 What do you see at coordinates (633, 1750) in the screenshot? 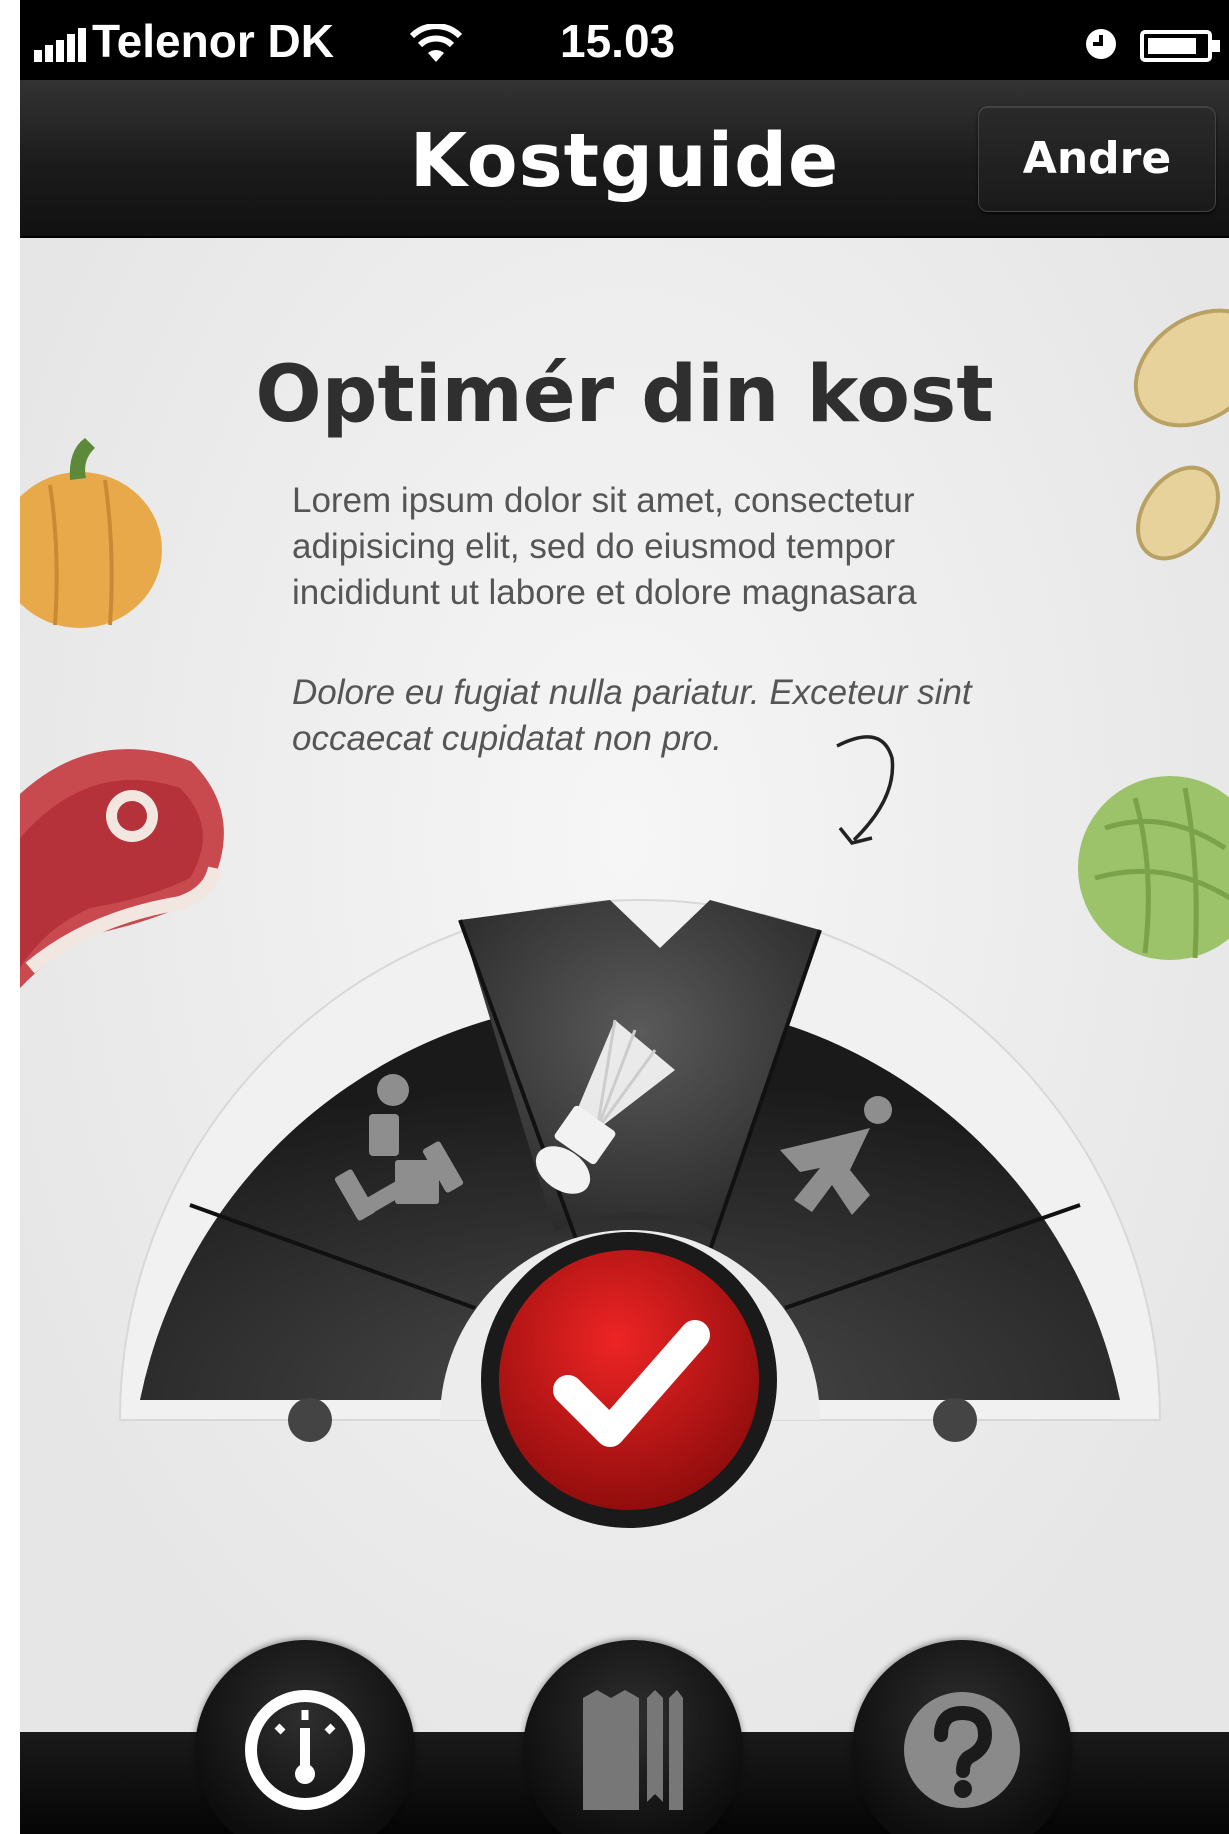
I see `receipt-icon` at bounding box center [633, 1750].